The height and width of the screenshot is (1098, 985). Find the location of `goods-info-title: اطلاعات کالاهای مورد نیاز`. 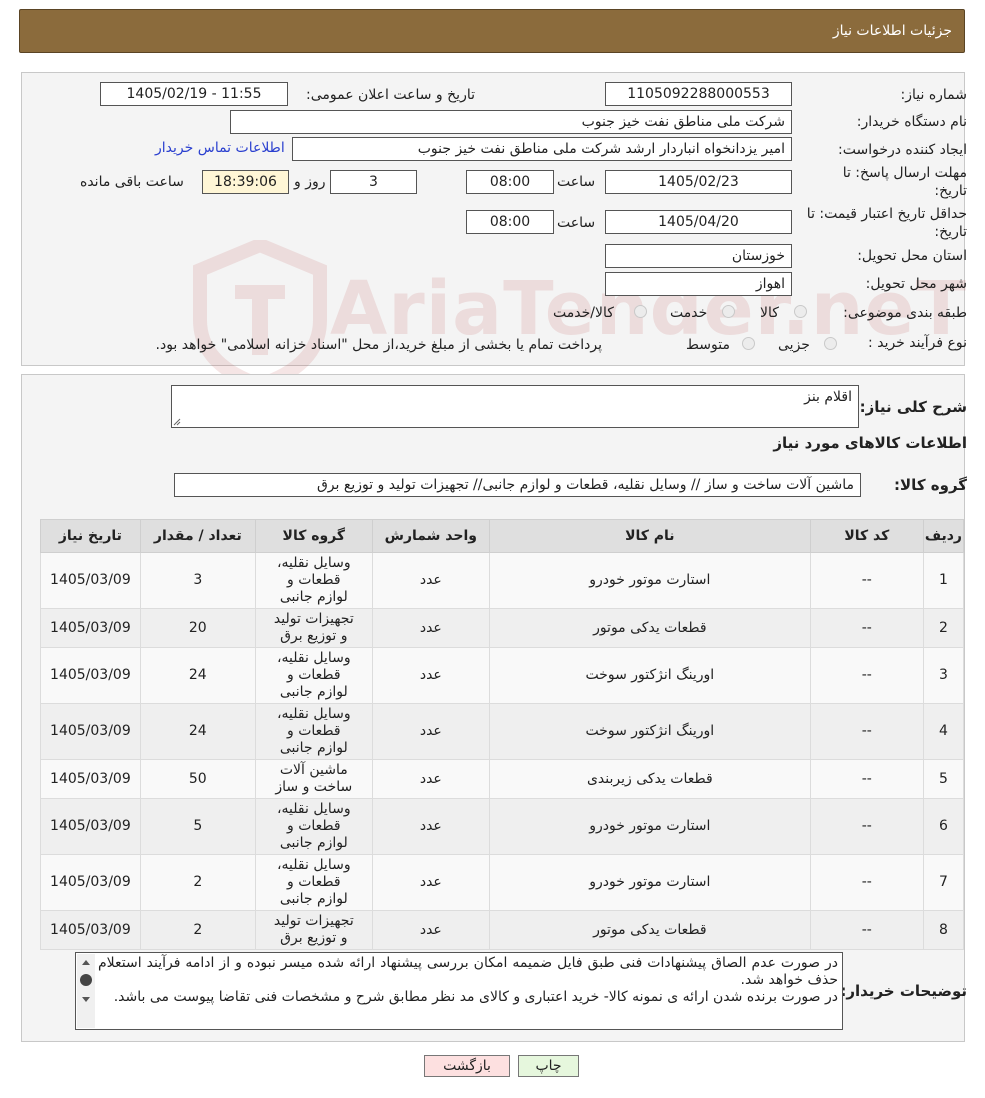

goods-info-title: اطلاعات کالاهای مورد نیاز is located at coordinates (870, 443).